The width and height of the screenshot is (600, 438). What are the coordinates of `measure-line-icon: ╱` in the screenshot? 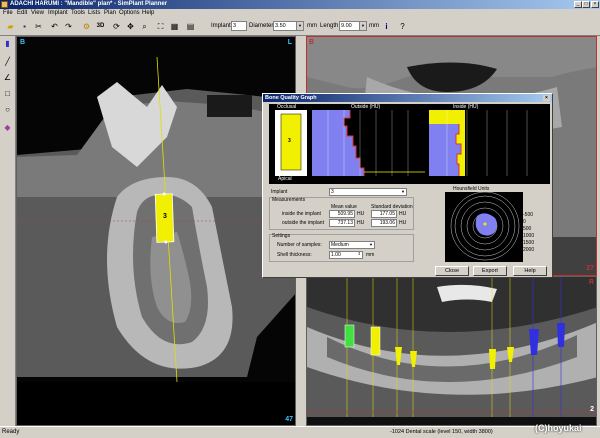 It's located at (7, 61).